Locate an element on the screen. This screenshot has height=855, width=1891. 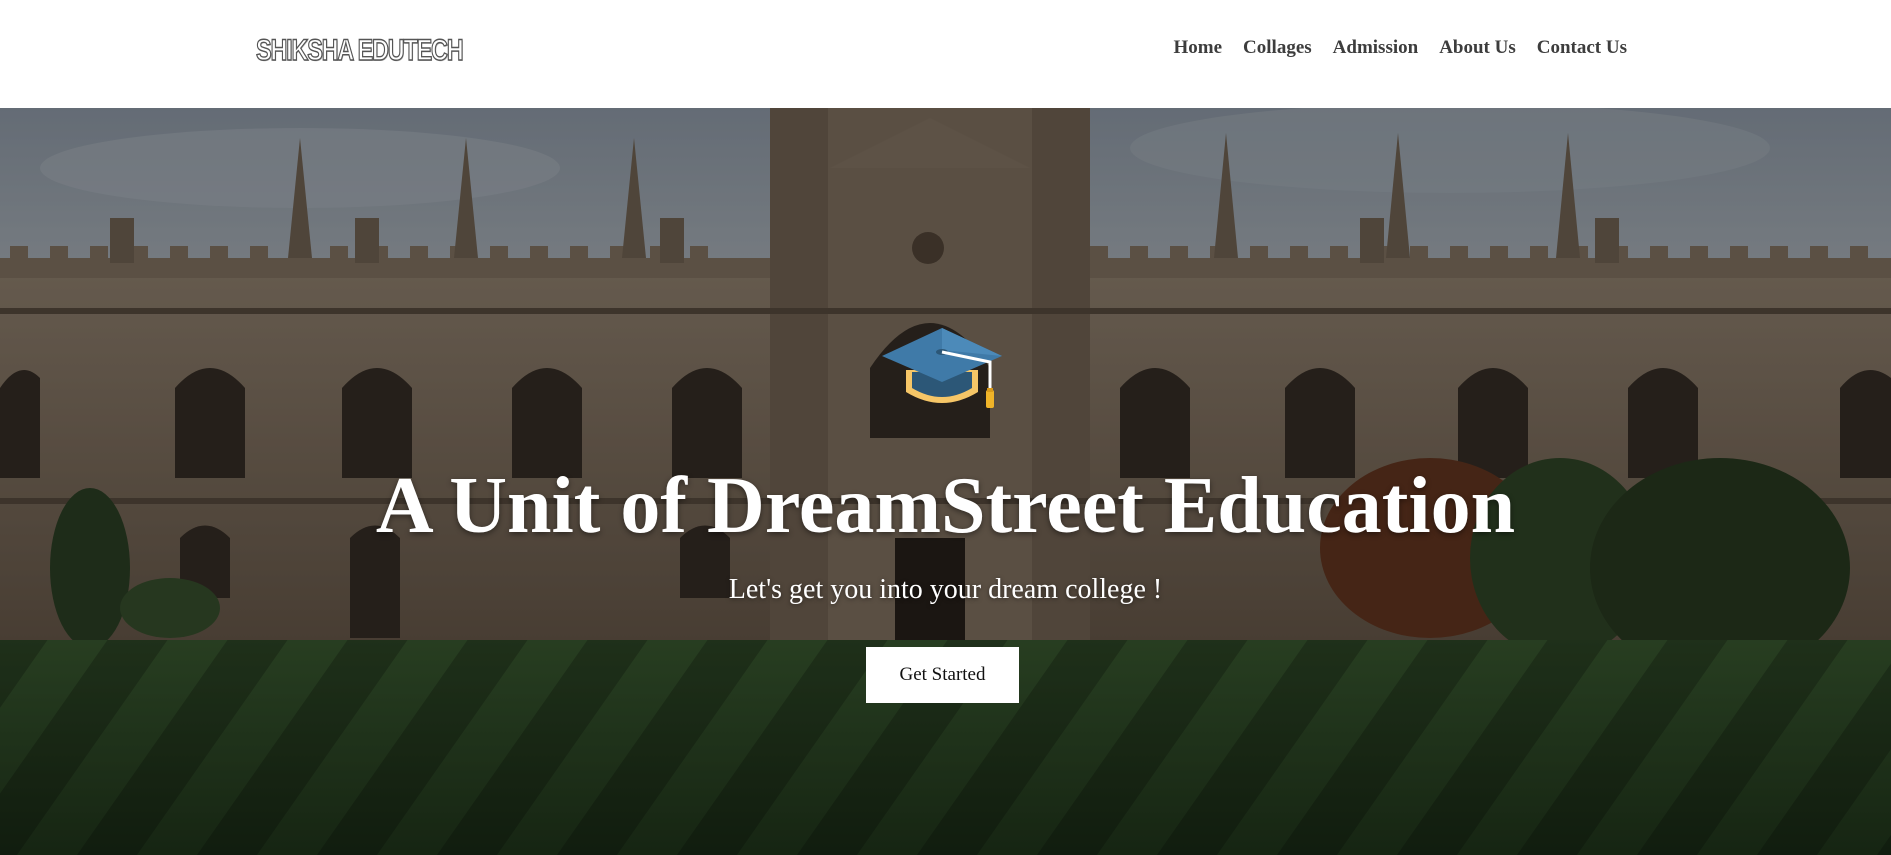
hero-title: A Unit of DreamStreet Education is located at coordinates (945, 506).